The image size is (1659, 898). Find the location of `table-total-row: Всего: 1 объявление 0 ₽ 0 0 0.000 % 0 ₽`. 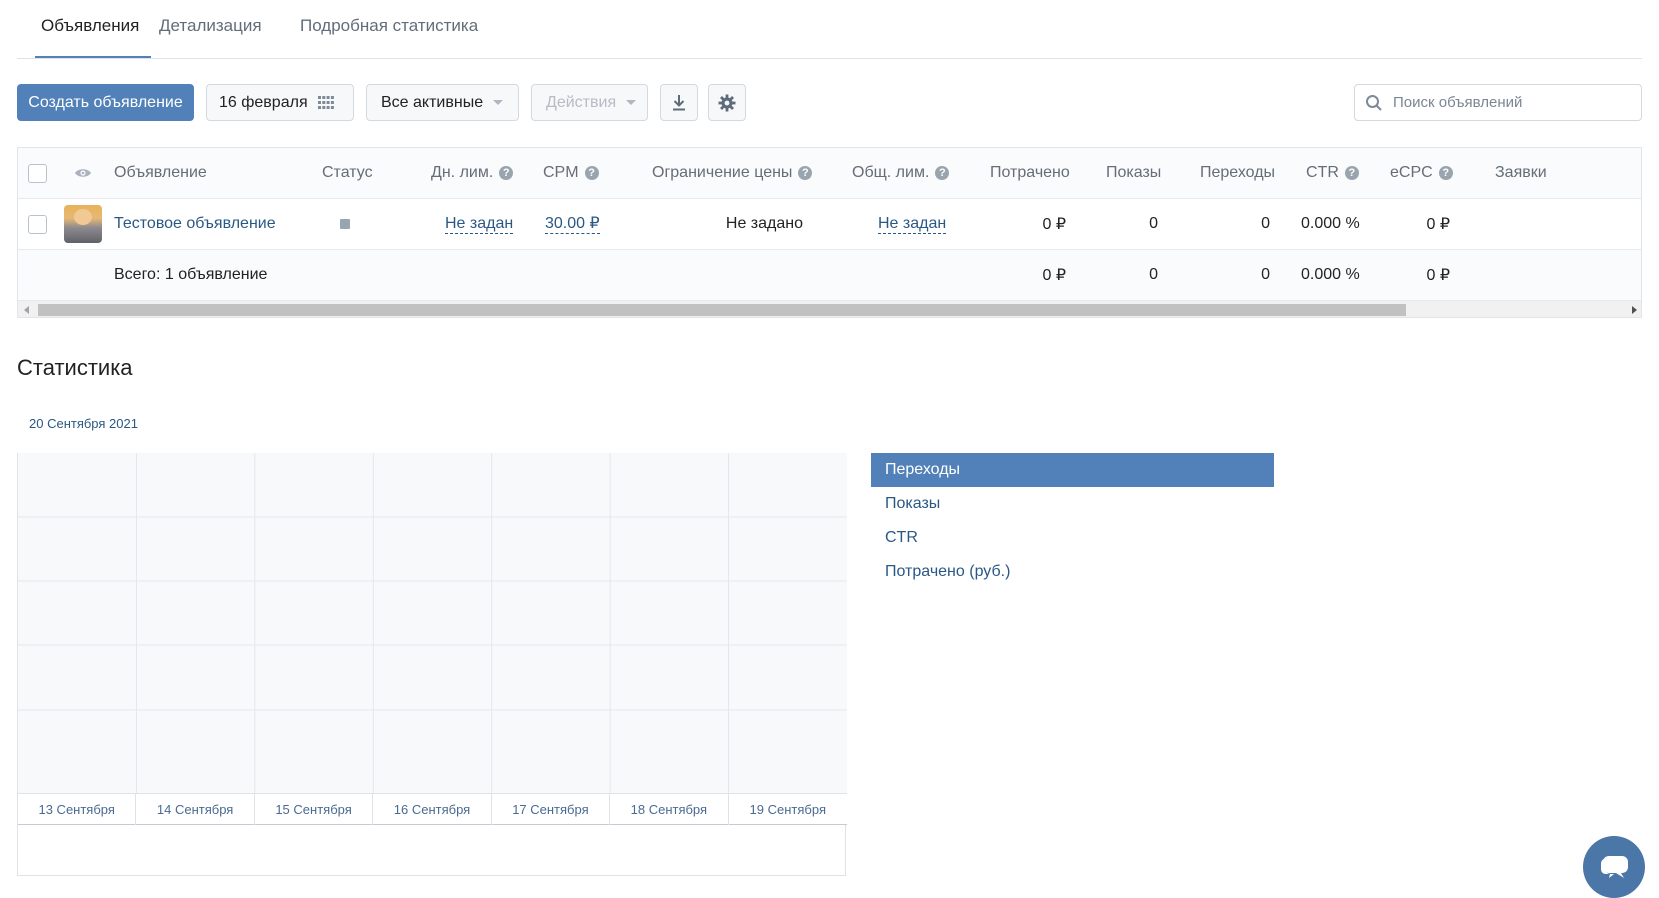

table-total-row: Всего: 1 объявление 0 ₽ 0 0 0.000 % 0 ₽ is located at coordinates (829, 275).